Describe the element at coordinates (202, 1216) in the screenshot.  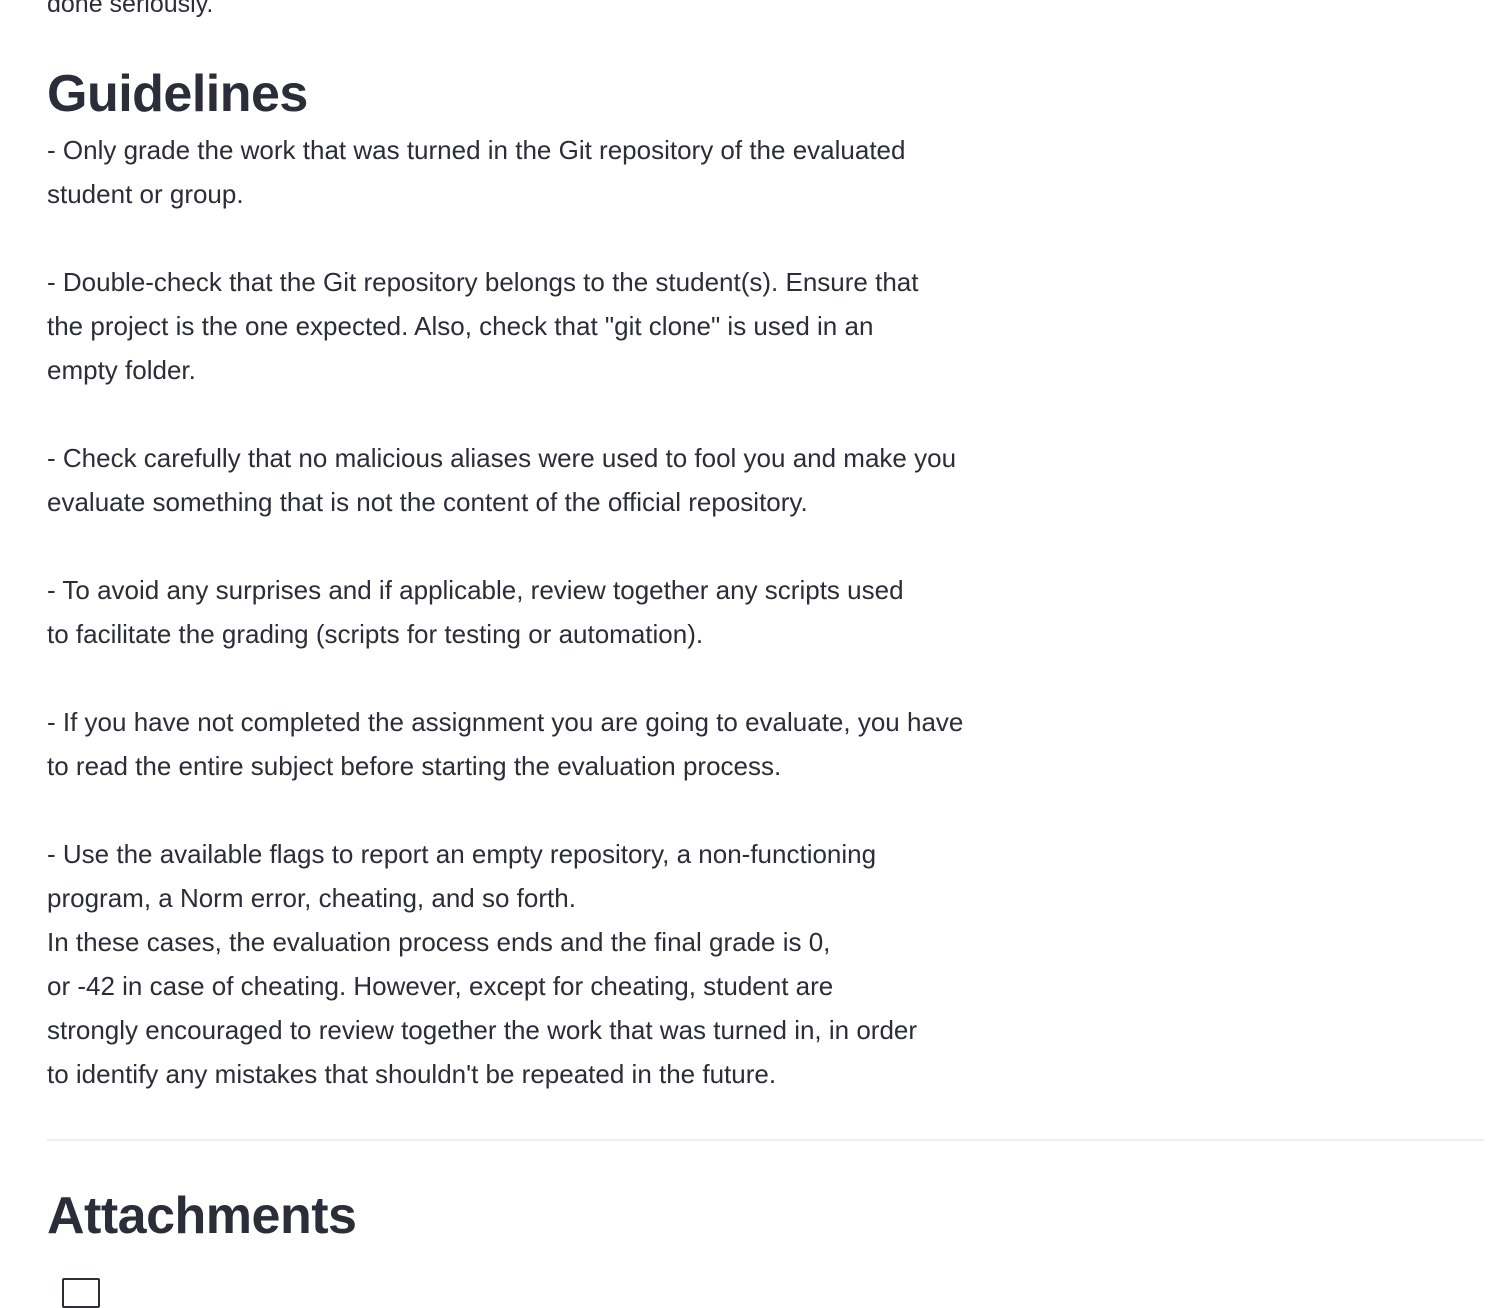
I see `attachments-heading: Attachments` at that location.